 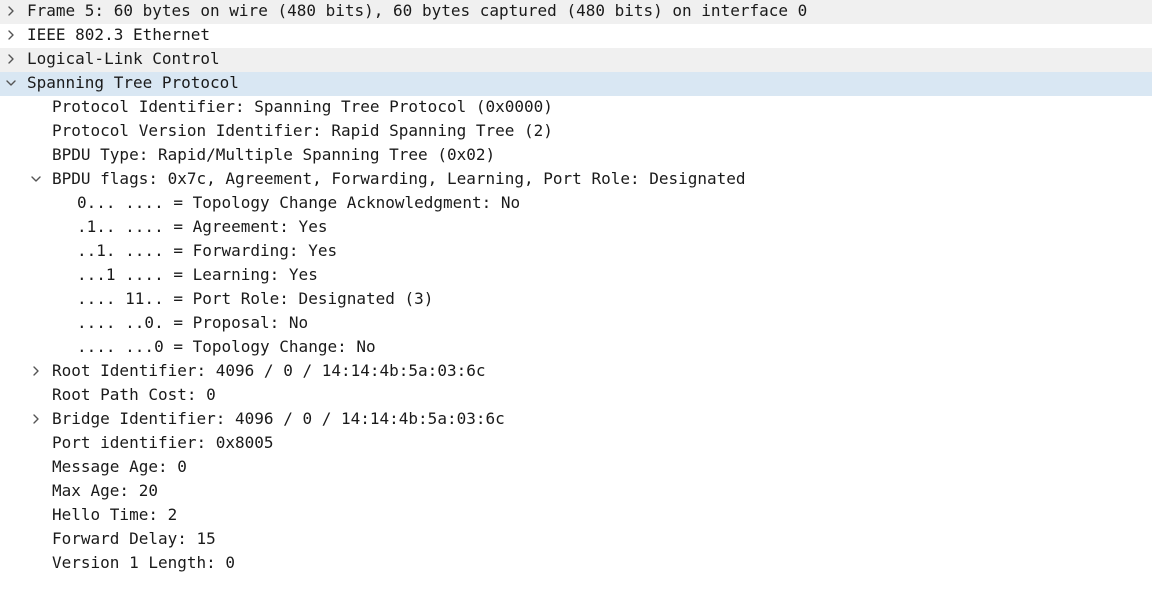 I want to click on tree-row-label: Version 1 Length: 0, so click(x=144, y=562).